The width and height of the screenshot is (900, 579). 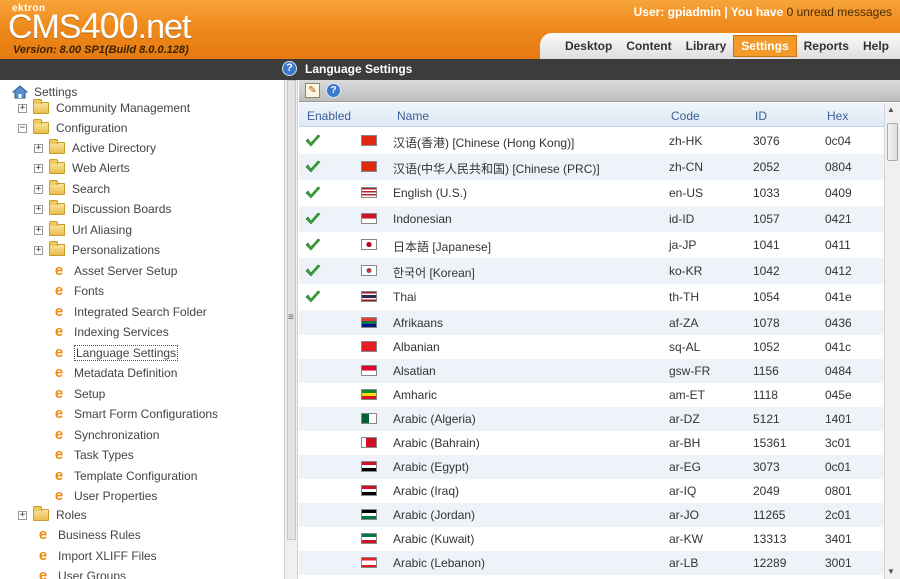 What do you see at coordinates (117, 435) in the screenshot?
I see `tree-item-label: Synchronization` at bounding box center [117, 435].